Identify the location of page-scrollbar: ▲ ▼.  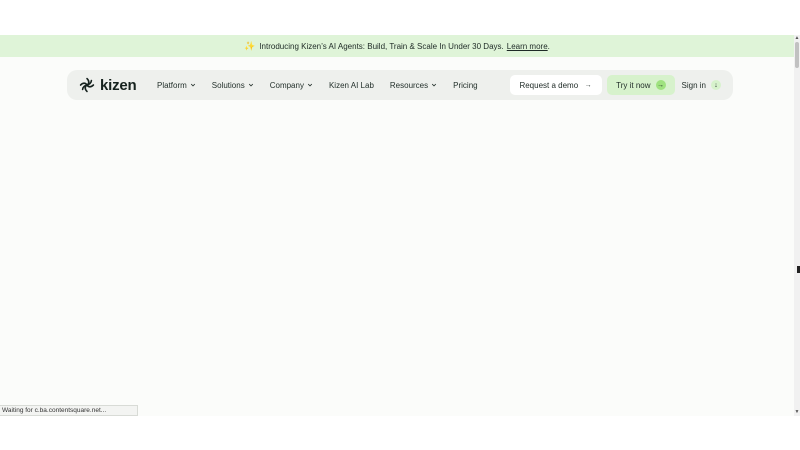
(797, 225).